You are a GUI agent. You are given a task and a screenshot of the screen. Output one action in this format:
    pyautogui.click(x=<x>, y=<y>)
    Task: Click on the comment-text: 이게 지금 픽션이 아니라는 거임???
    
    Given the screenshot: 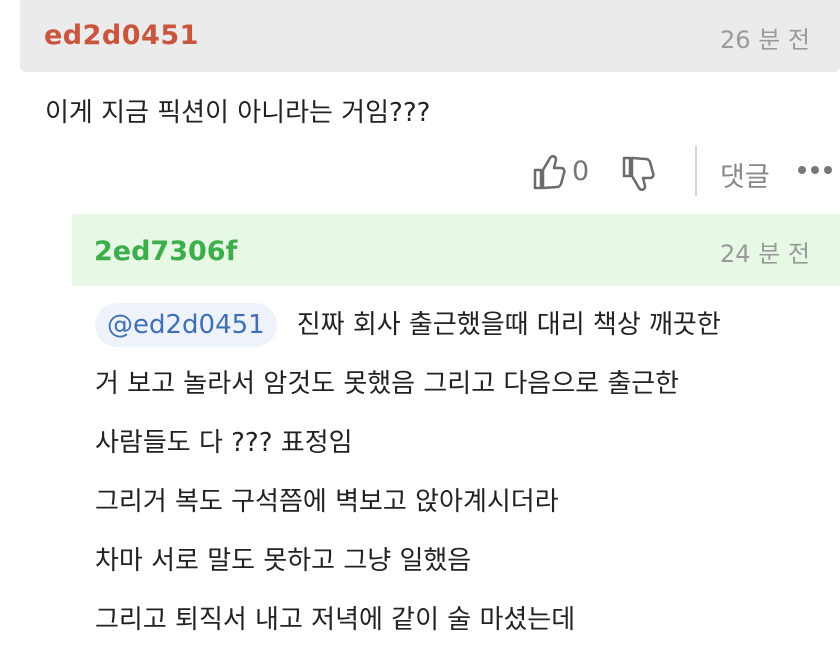 What is the action you would take?
    pyautogui.click(x=238, y=113)
    